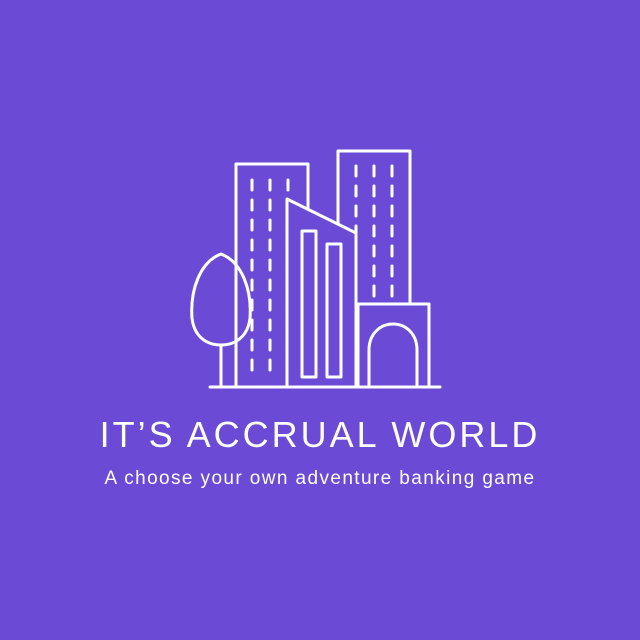 This screenshot has height=640, width=640. What do you see at coordinates (321, 293) in the screenshot?
I see `middle-tower` at bounding box center [321, 293].